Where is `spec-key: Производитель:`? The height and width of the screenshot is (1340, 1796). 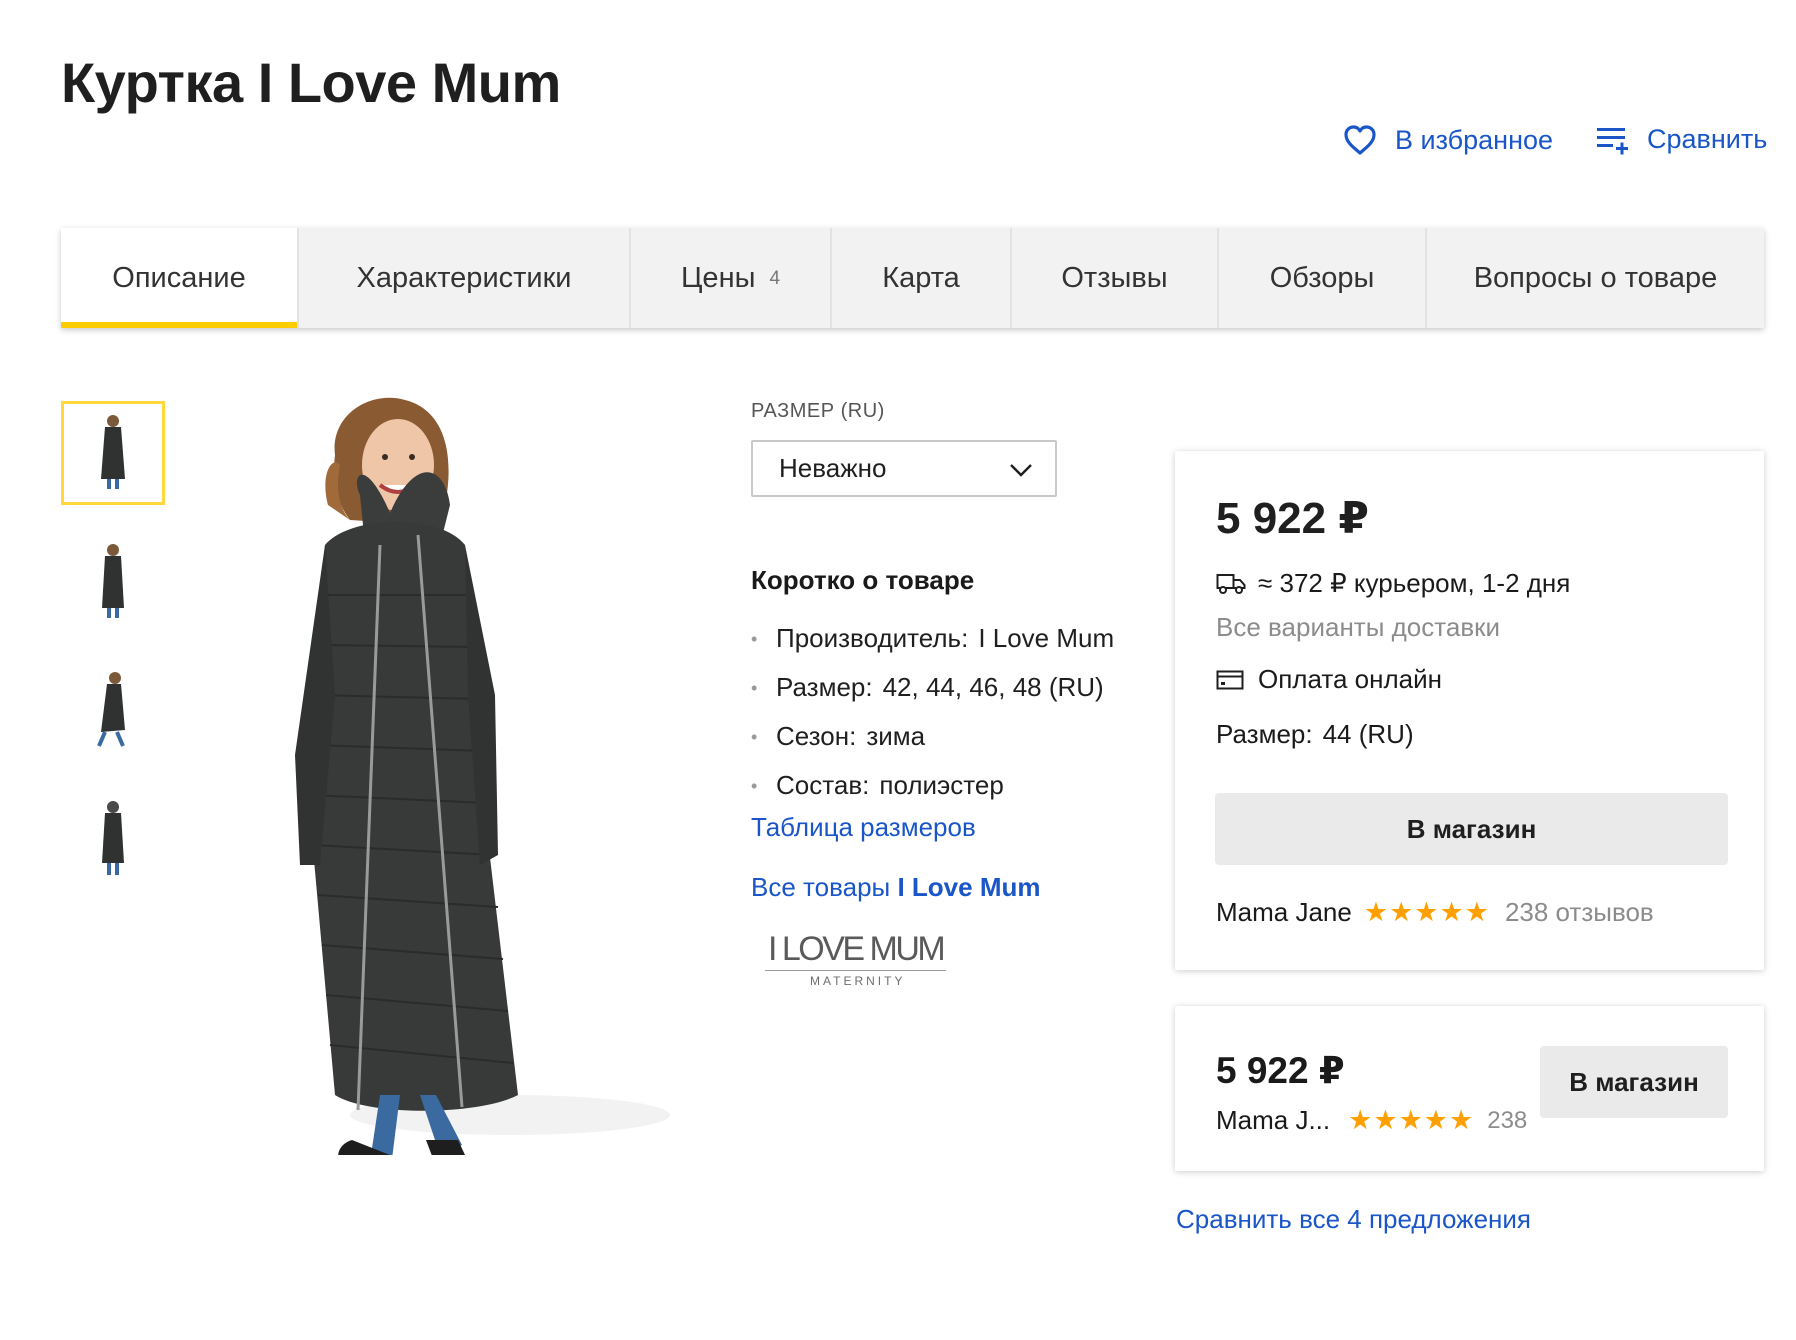 spec-key: Производитель: is located at coordinates (872, 638).